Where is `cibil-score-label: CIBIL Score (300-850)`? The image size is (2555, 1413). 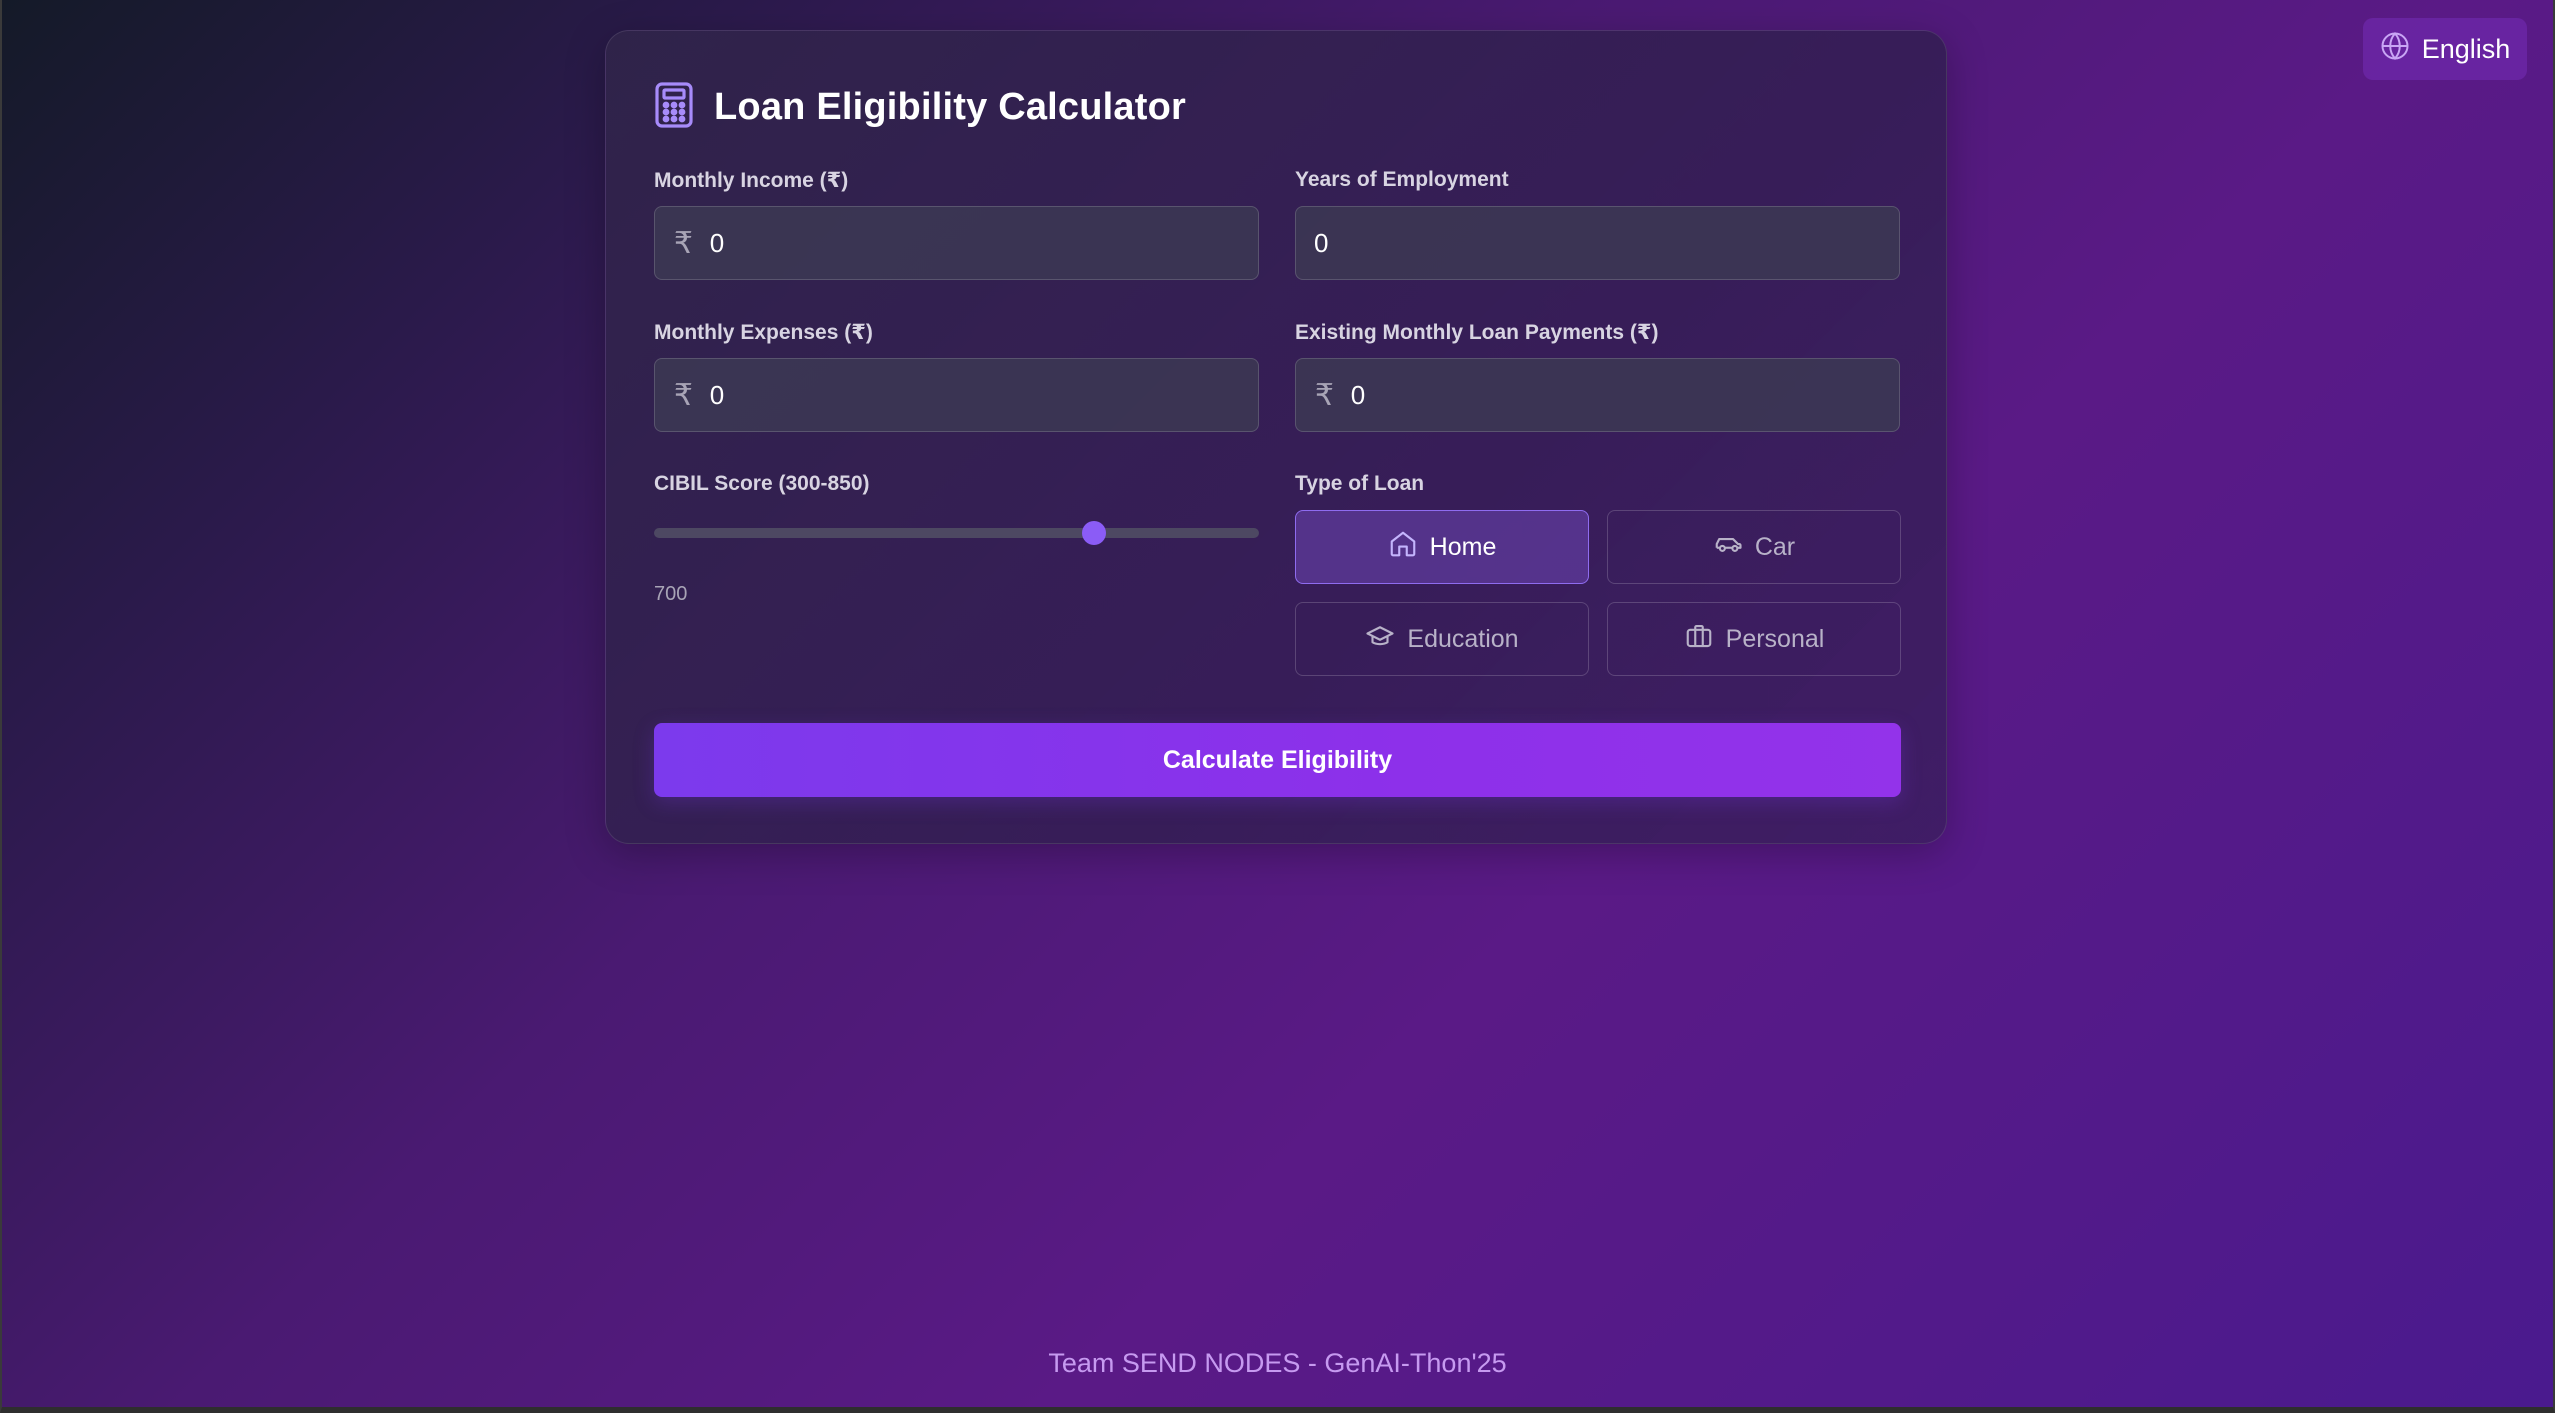 cibil-score-label: CIBIL Score (300-850) is located at coordinates (762, 483).